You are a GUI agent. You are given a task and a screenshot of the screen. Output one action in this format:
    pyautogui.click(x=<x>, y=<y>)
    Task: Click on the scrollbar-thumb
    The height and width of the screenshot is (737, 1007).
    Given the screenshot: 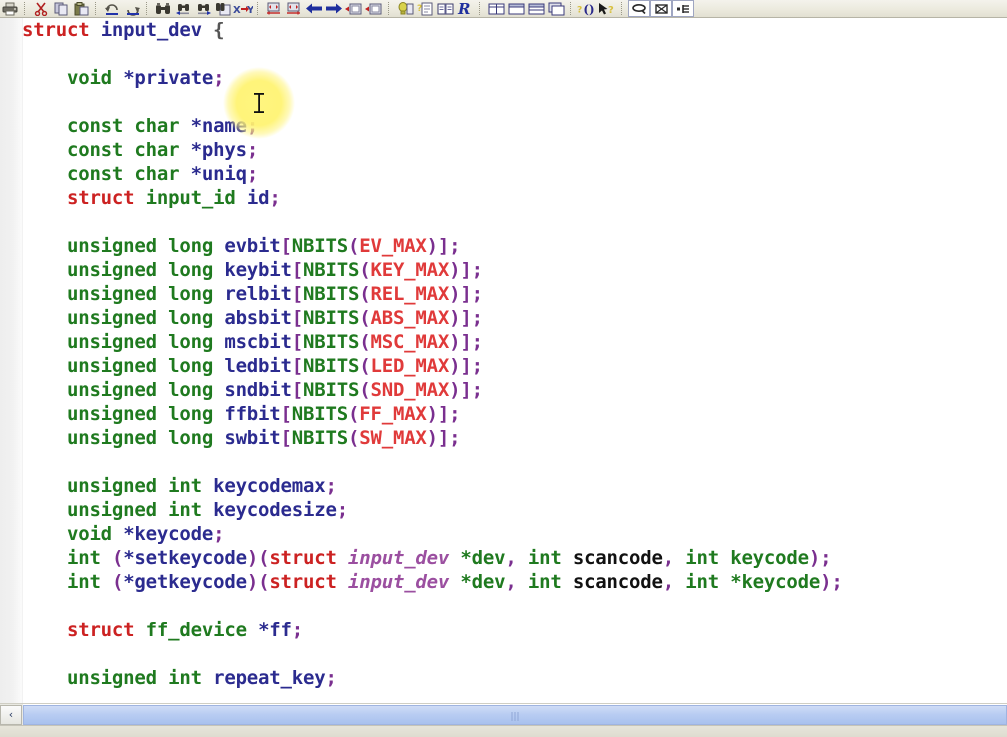 What is the action you would take?
    pyautogui.click(x=515, y=715)
    